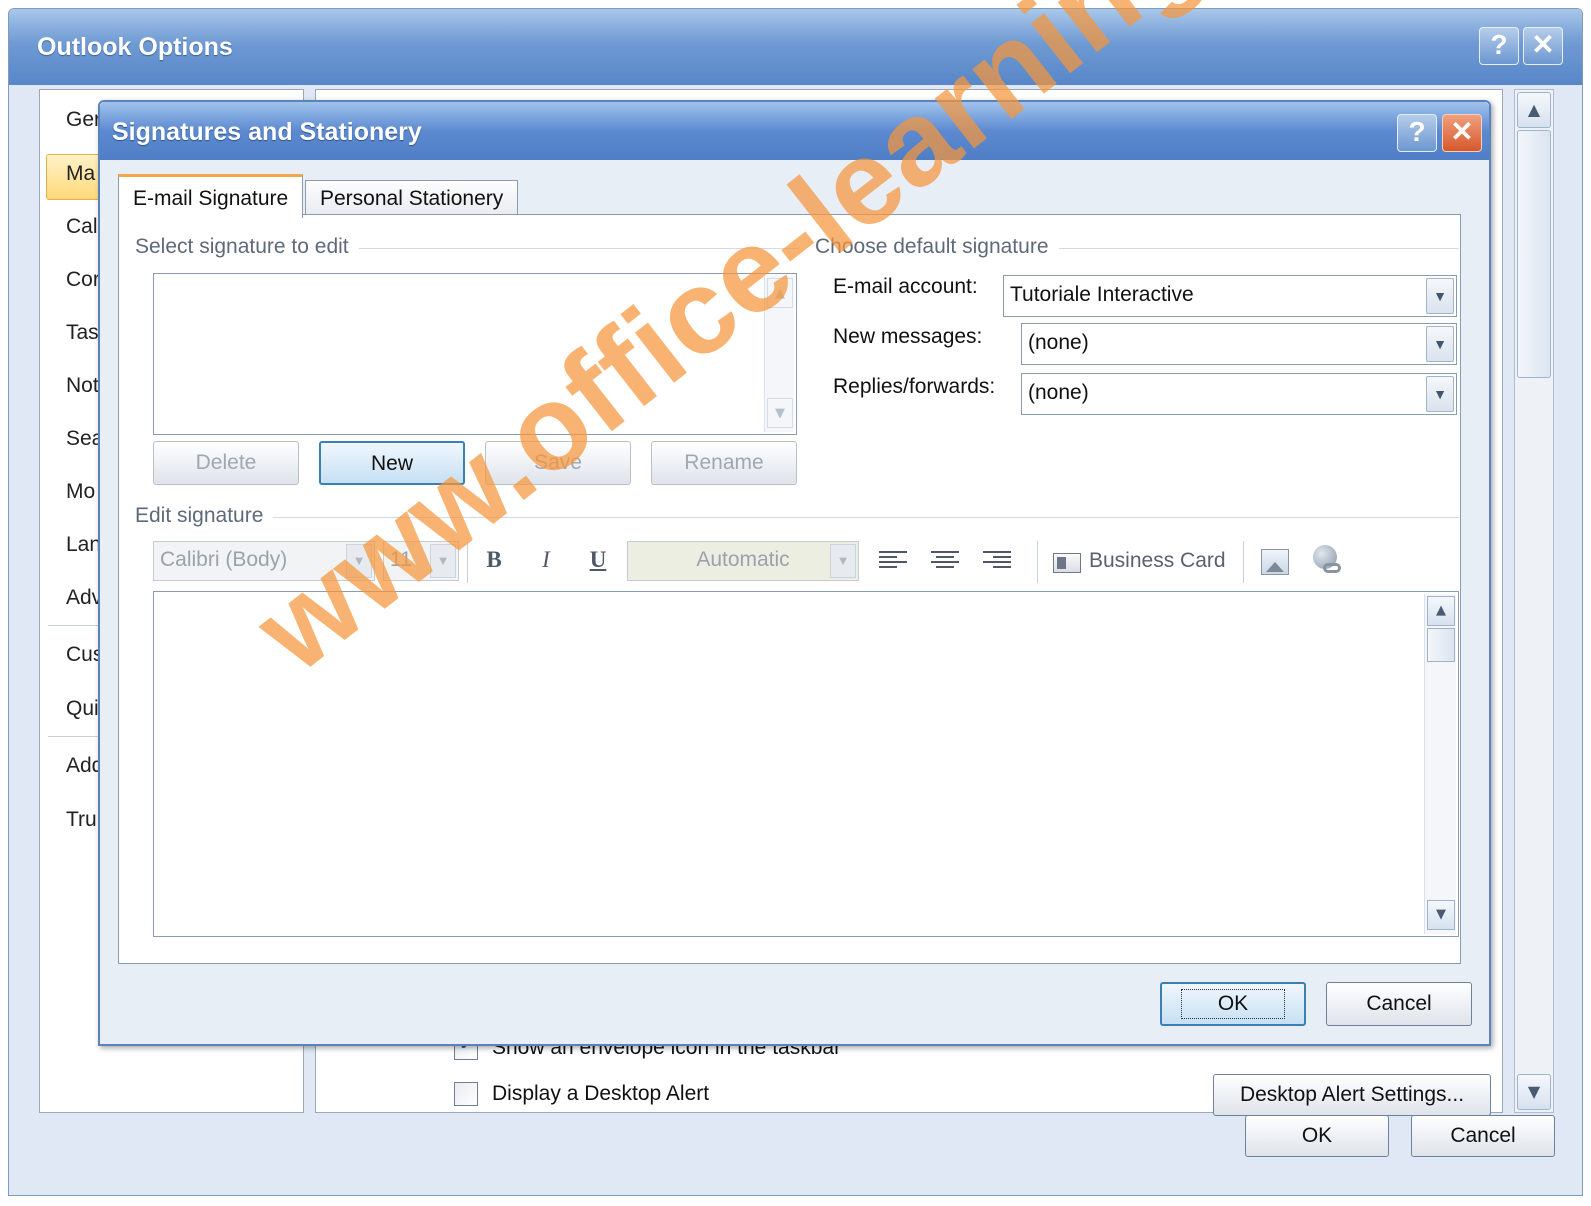  I want to click on replies-forwards-label: Replies/forwards:, so click(914, 386).